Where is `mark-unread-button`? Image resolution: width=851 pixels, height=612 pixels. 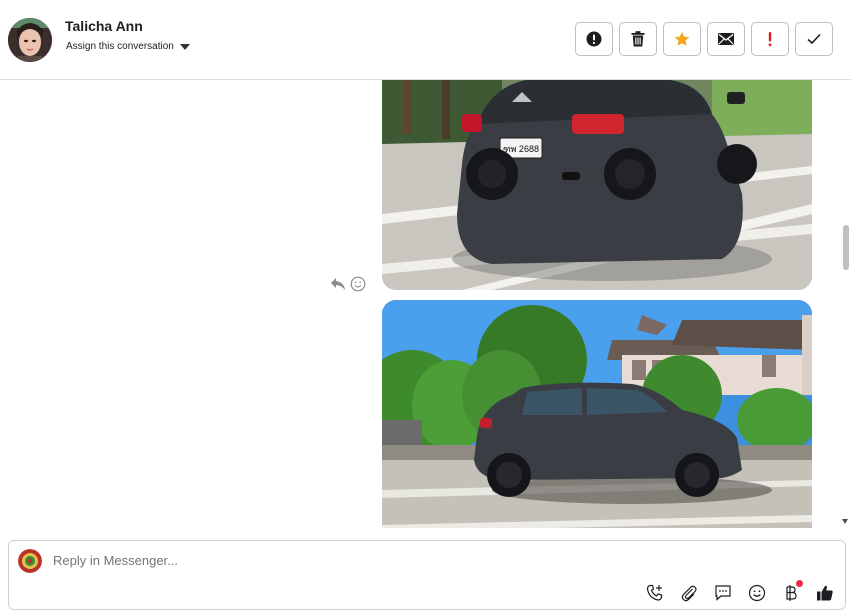 mark-unread-button is located at coordinates (726, 39).